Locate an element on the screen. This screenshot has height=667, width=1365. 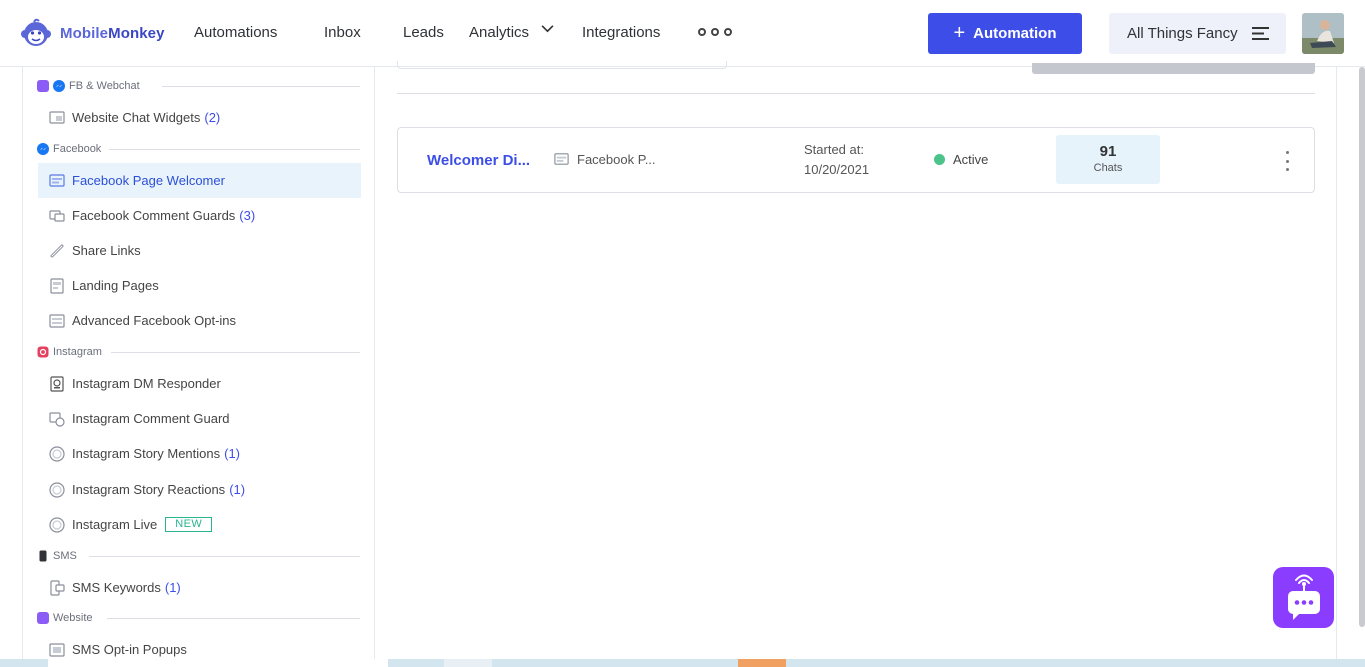
section-label: Website is located at coordinates (73, 618).